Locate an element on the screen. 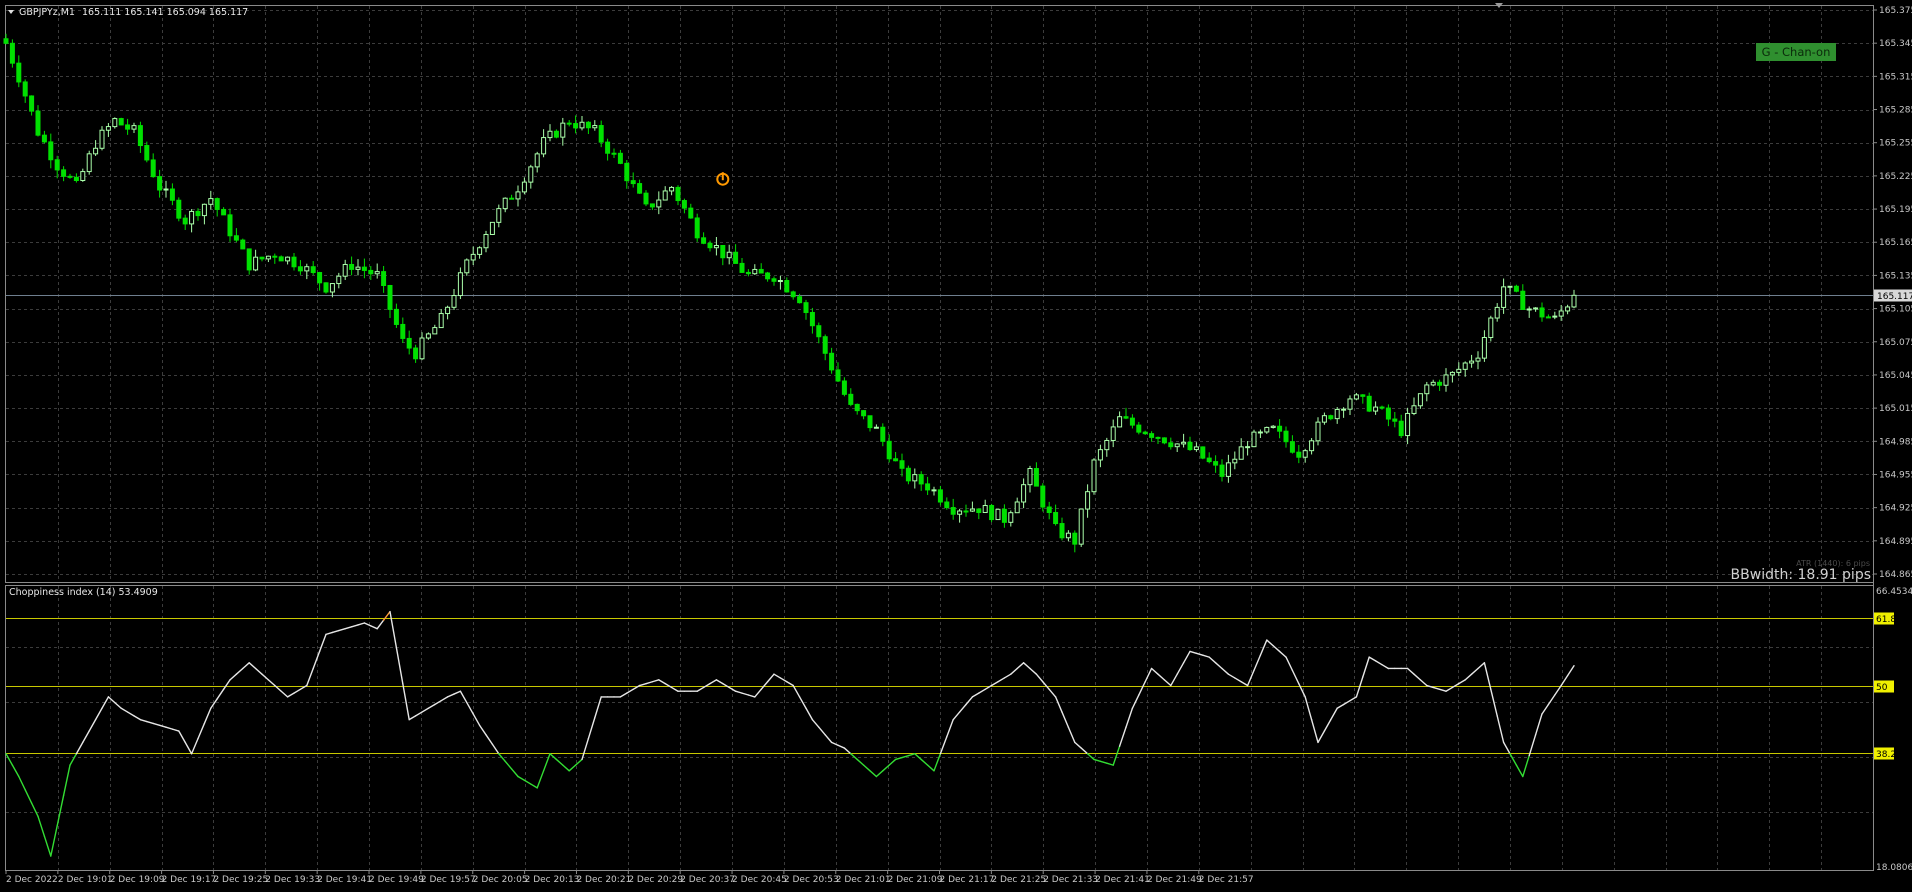 The image size is (1912, 892). time-tick-label: 2 Dec 21:33 is located at coordinates (1070, 880).